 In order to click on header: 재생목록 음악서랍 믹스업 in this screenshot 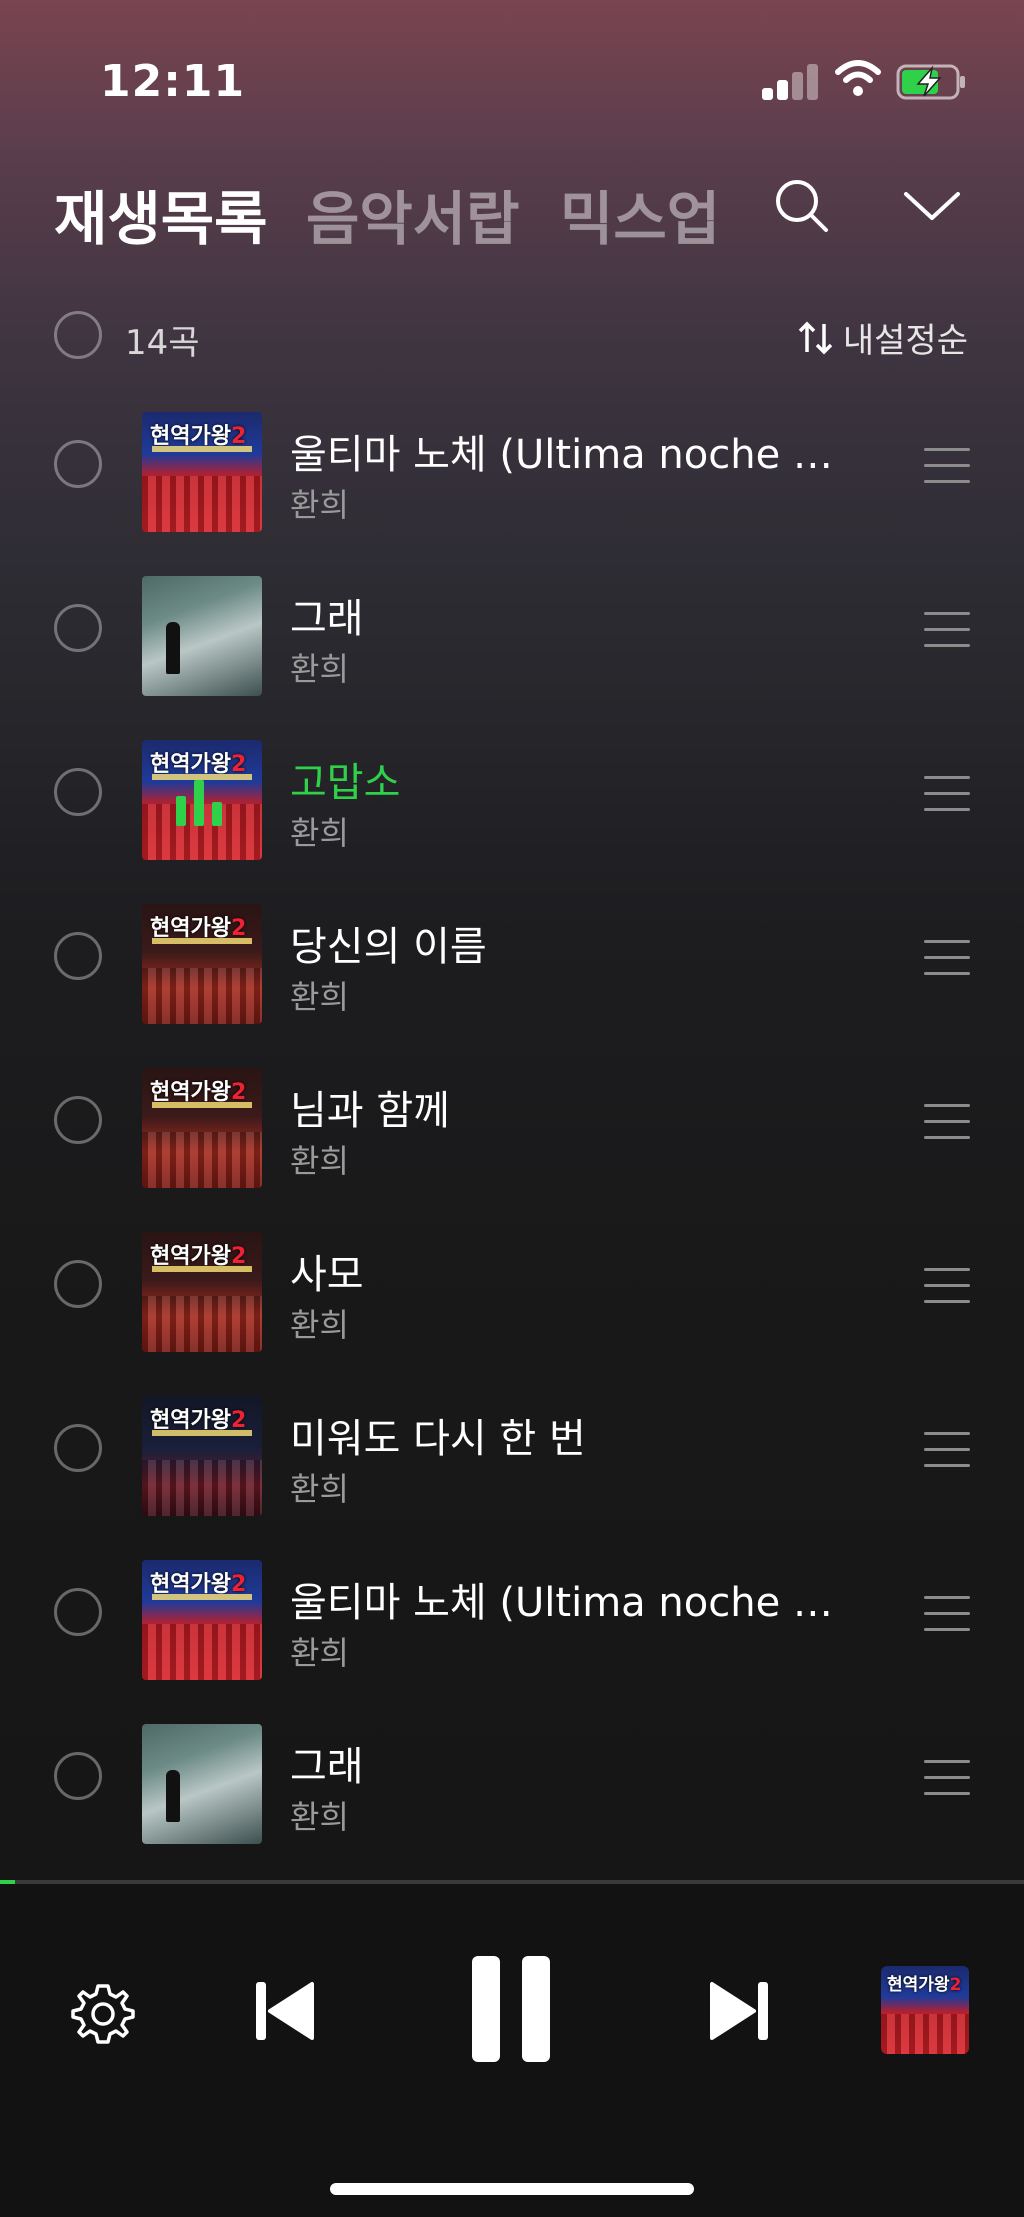, I will do `click(512, 215)`.